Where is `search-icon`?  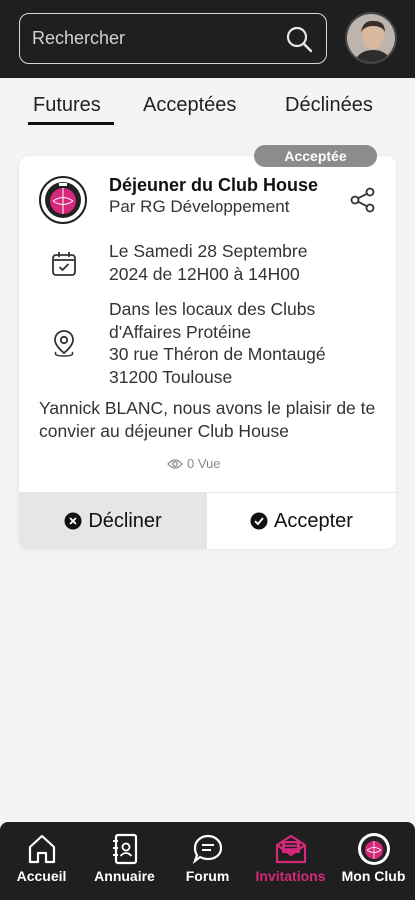
search-icon is located at coordinates (299, 39).